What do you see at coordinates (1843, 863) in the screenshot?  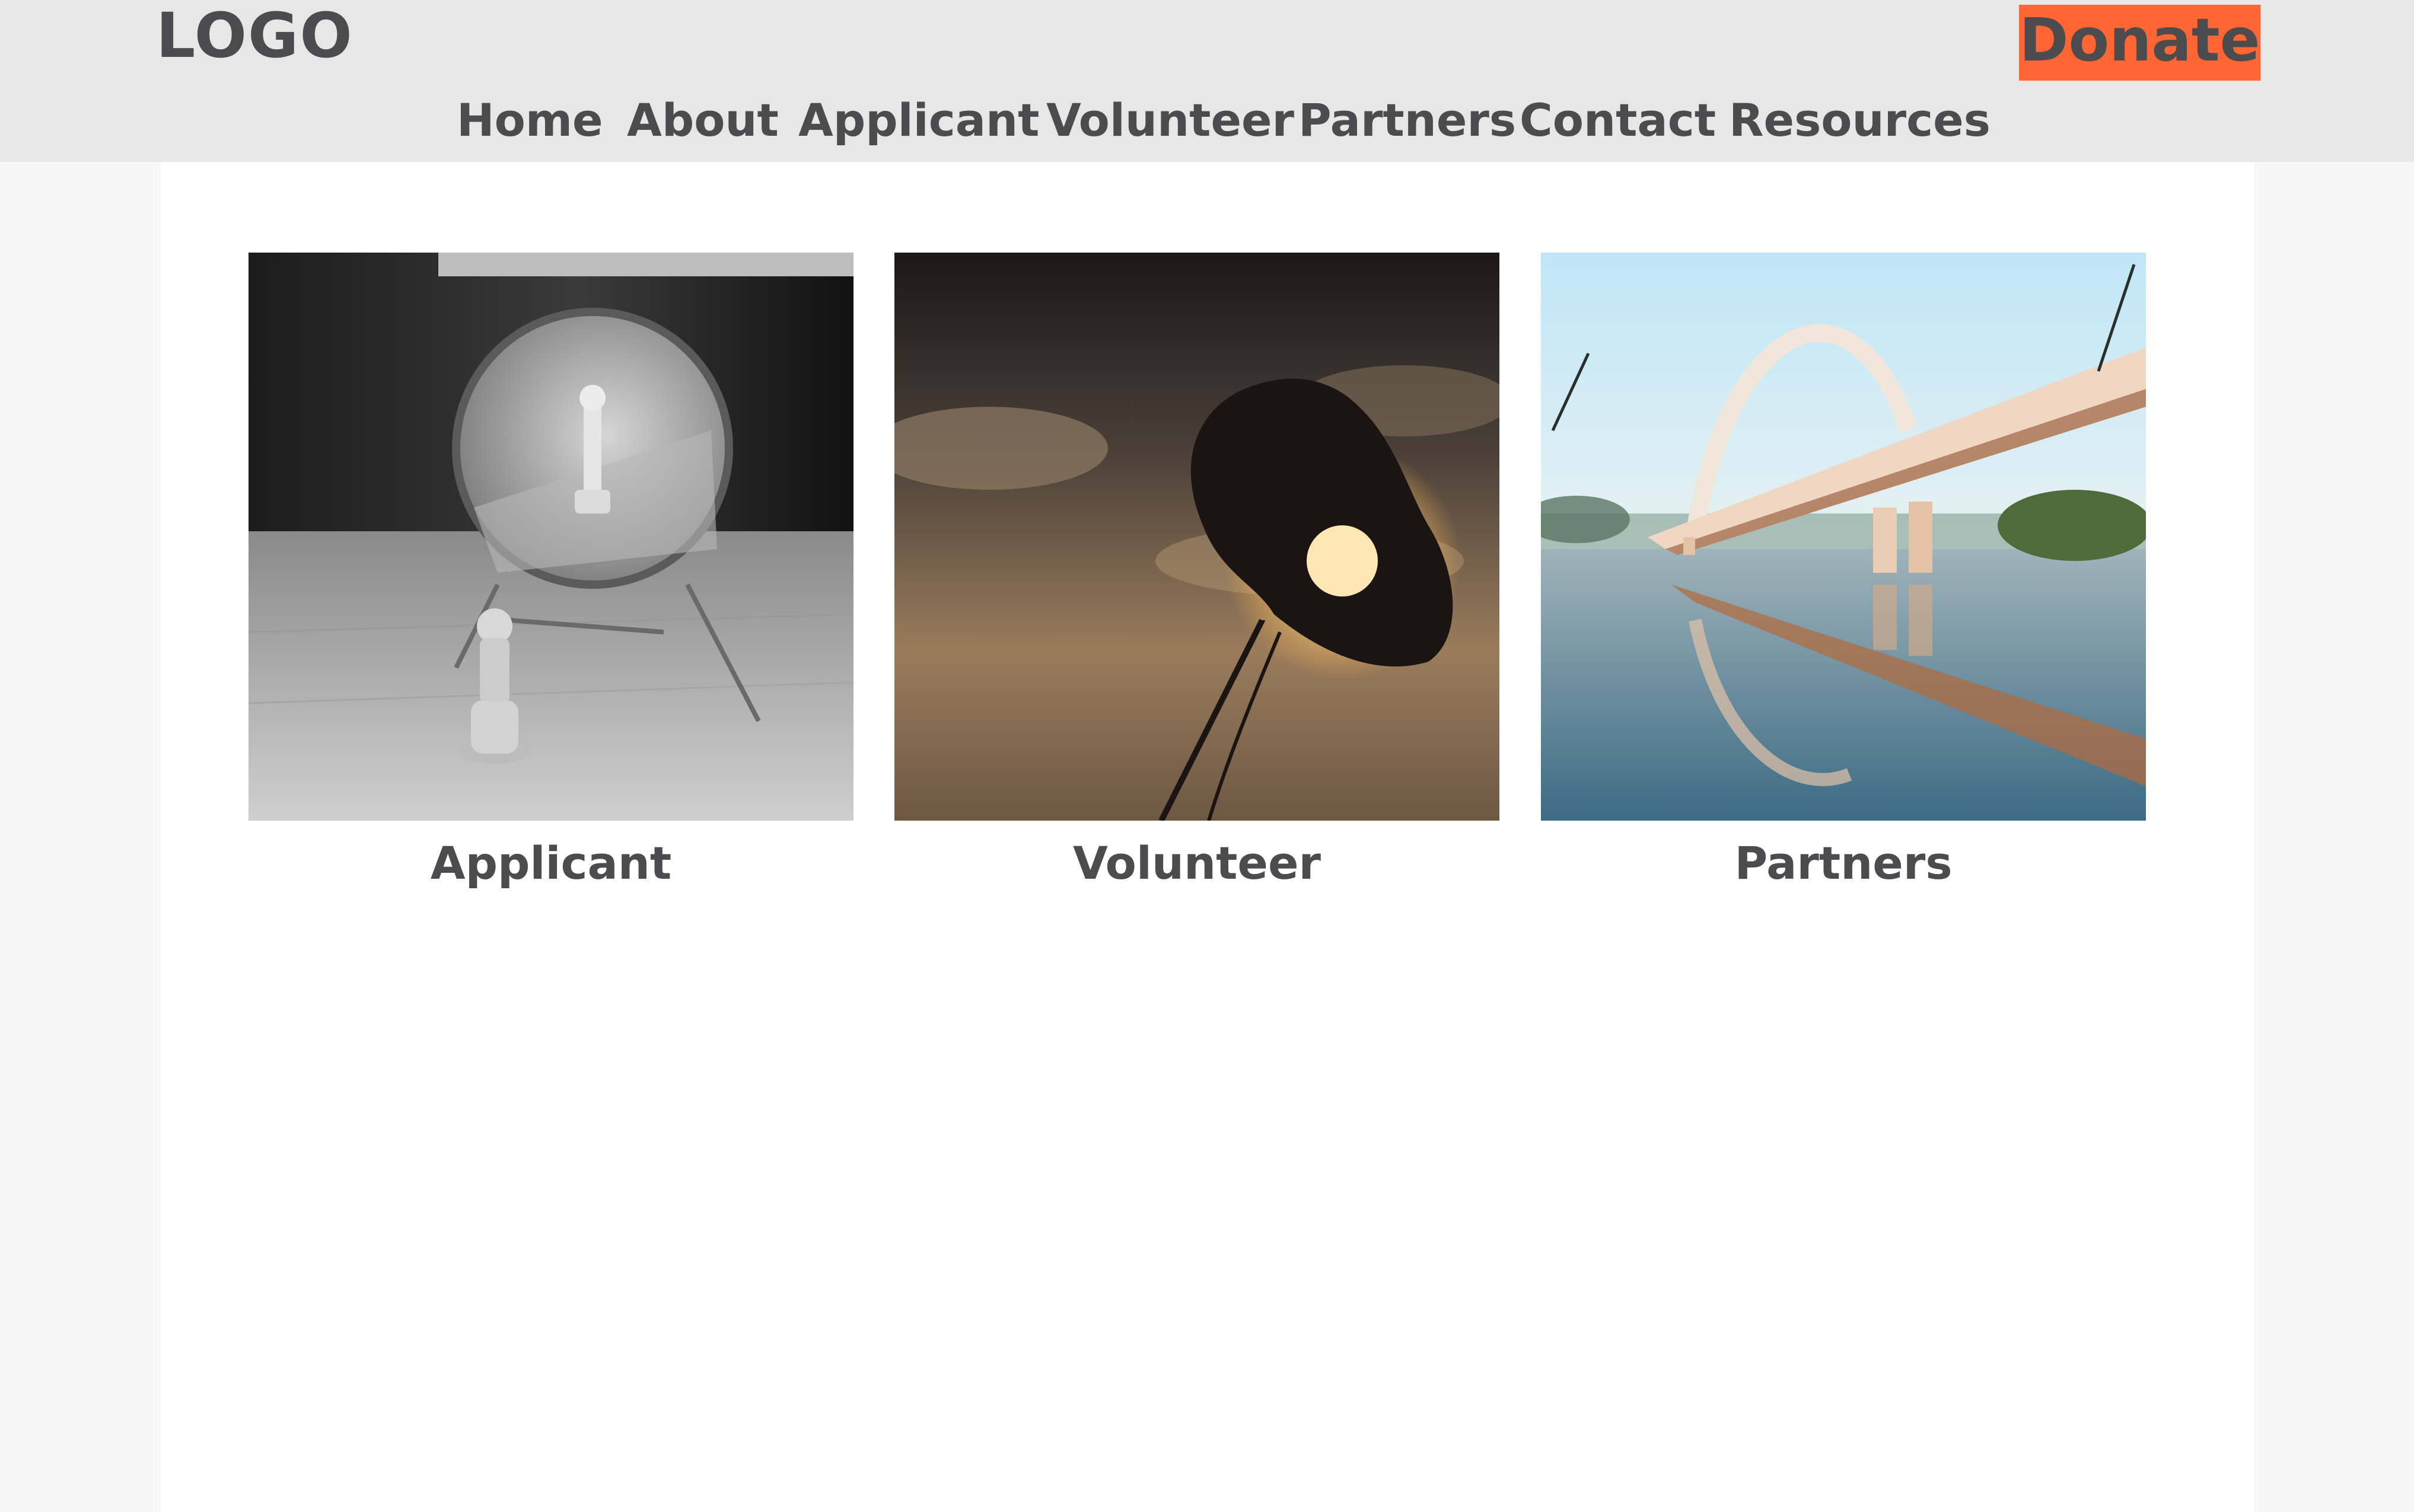 I see `partners-card-label: Partners` at bounding box center [1843, 863].